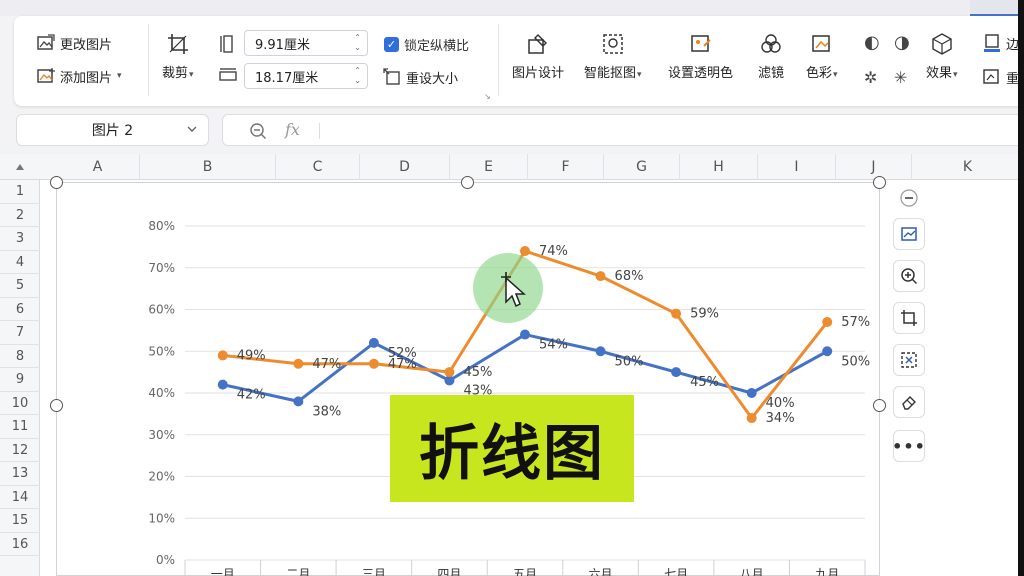  I want to click on move-cursor-icon, so click(508, 288).